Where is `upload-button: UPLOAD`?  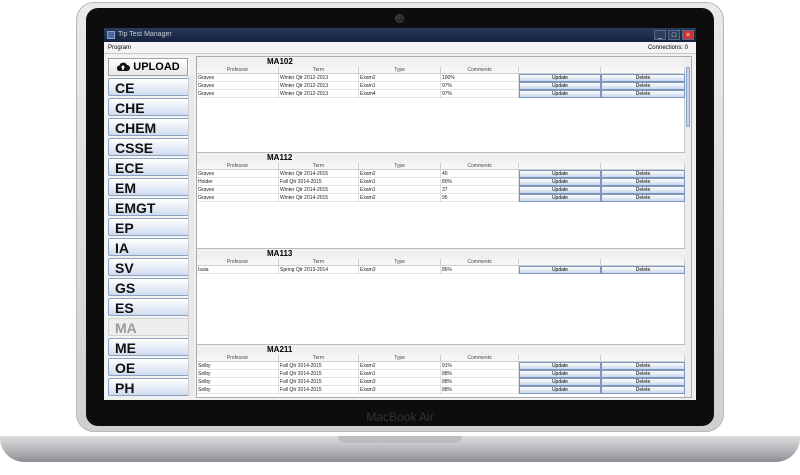
upload-button: UPLOAD is located at coordinates (148, 67).